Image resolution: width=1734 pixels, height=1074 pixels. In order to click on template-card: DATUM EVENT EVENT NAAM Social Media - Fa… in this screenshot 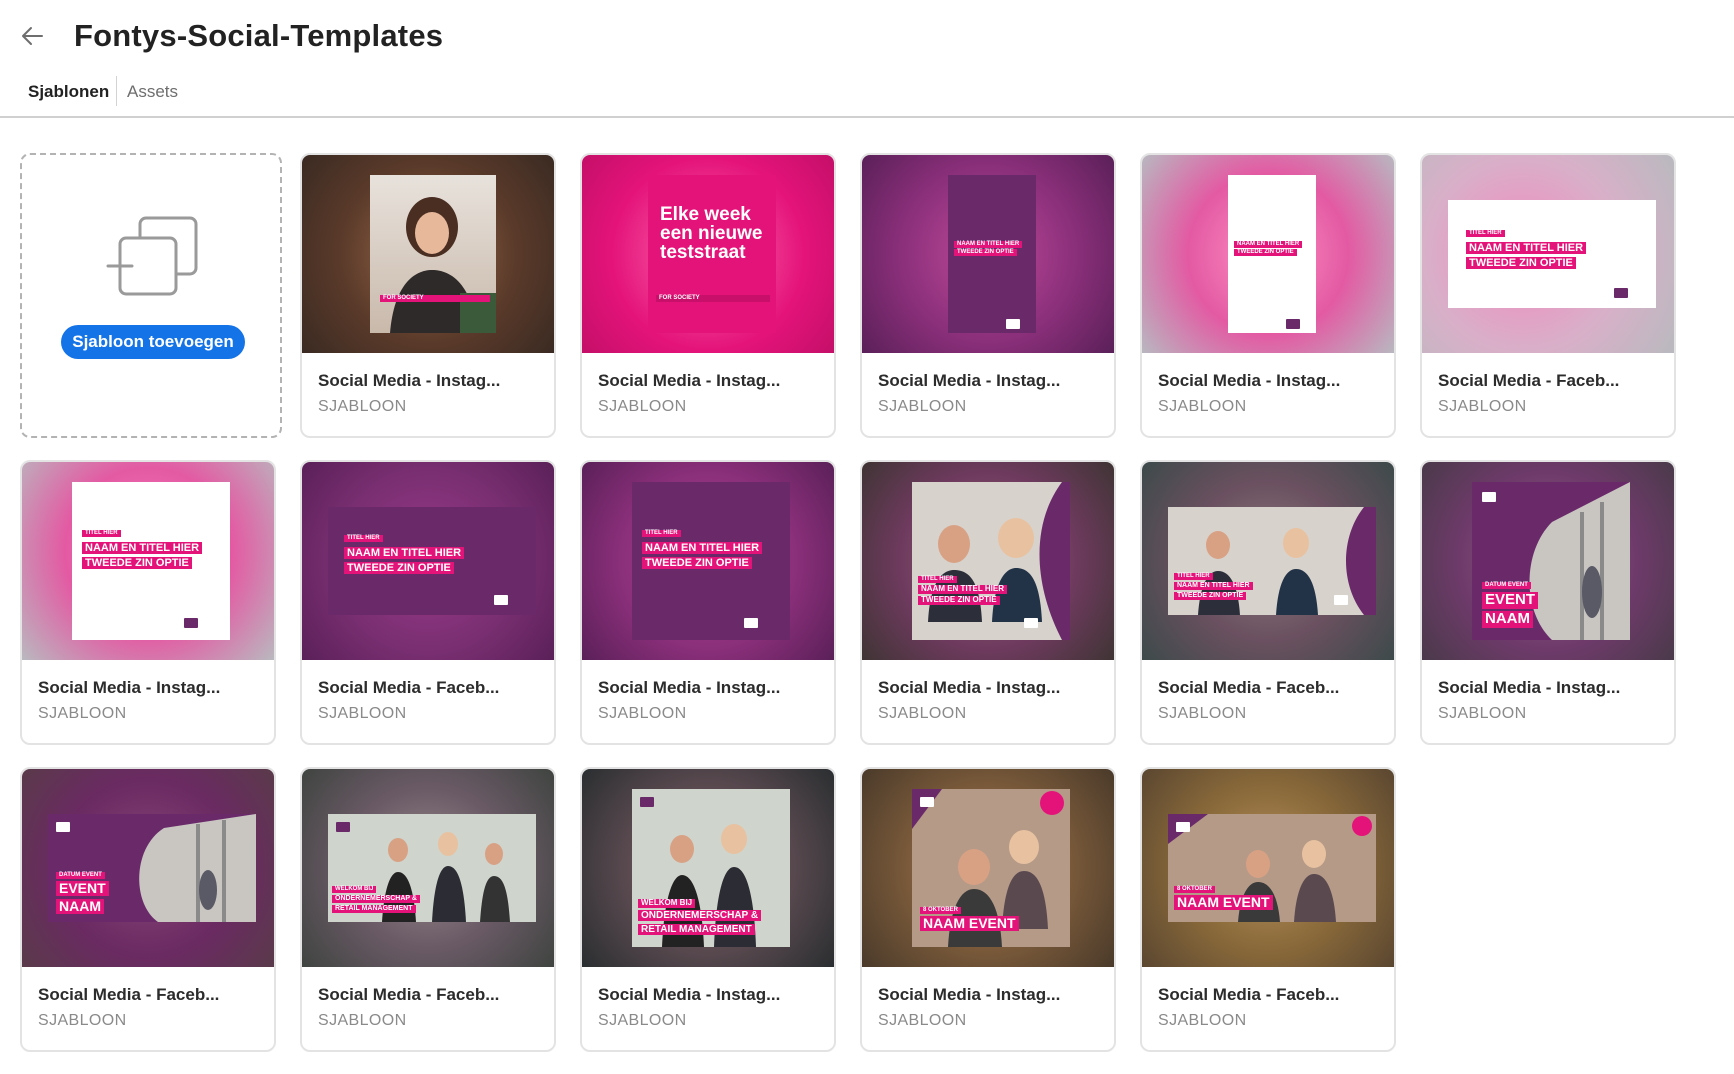, I will do `click(148, 909)`.